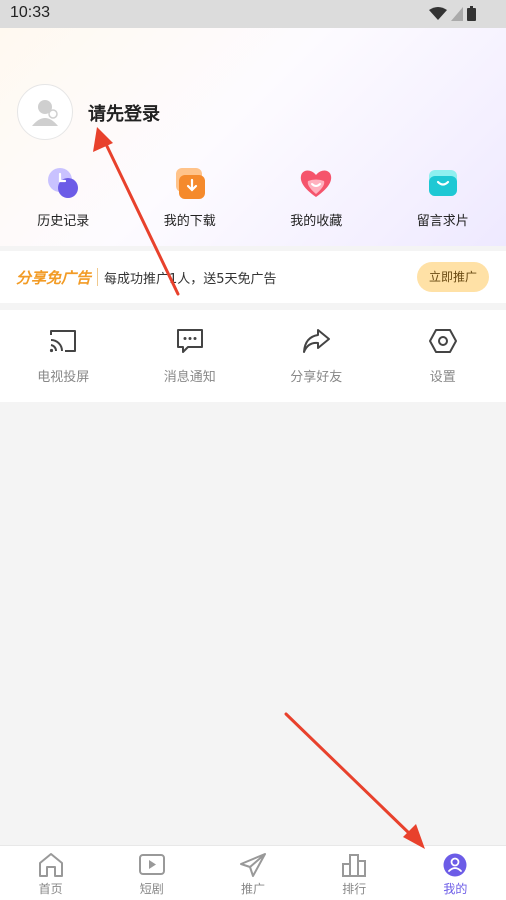  I want to click on promote-now-button: 立即推广, so click(452, 277).